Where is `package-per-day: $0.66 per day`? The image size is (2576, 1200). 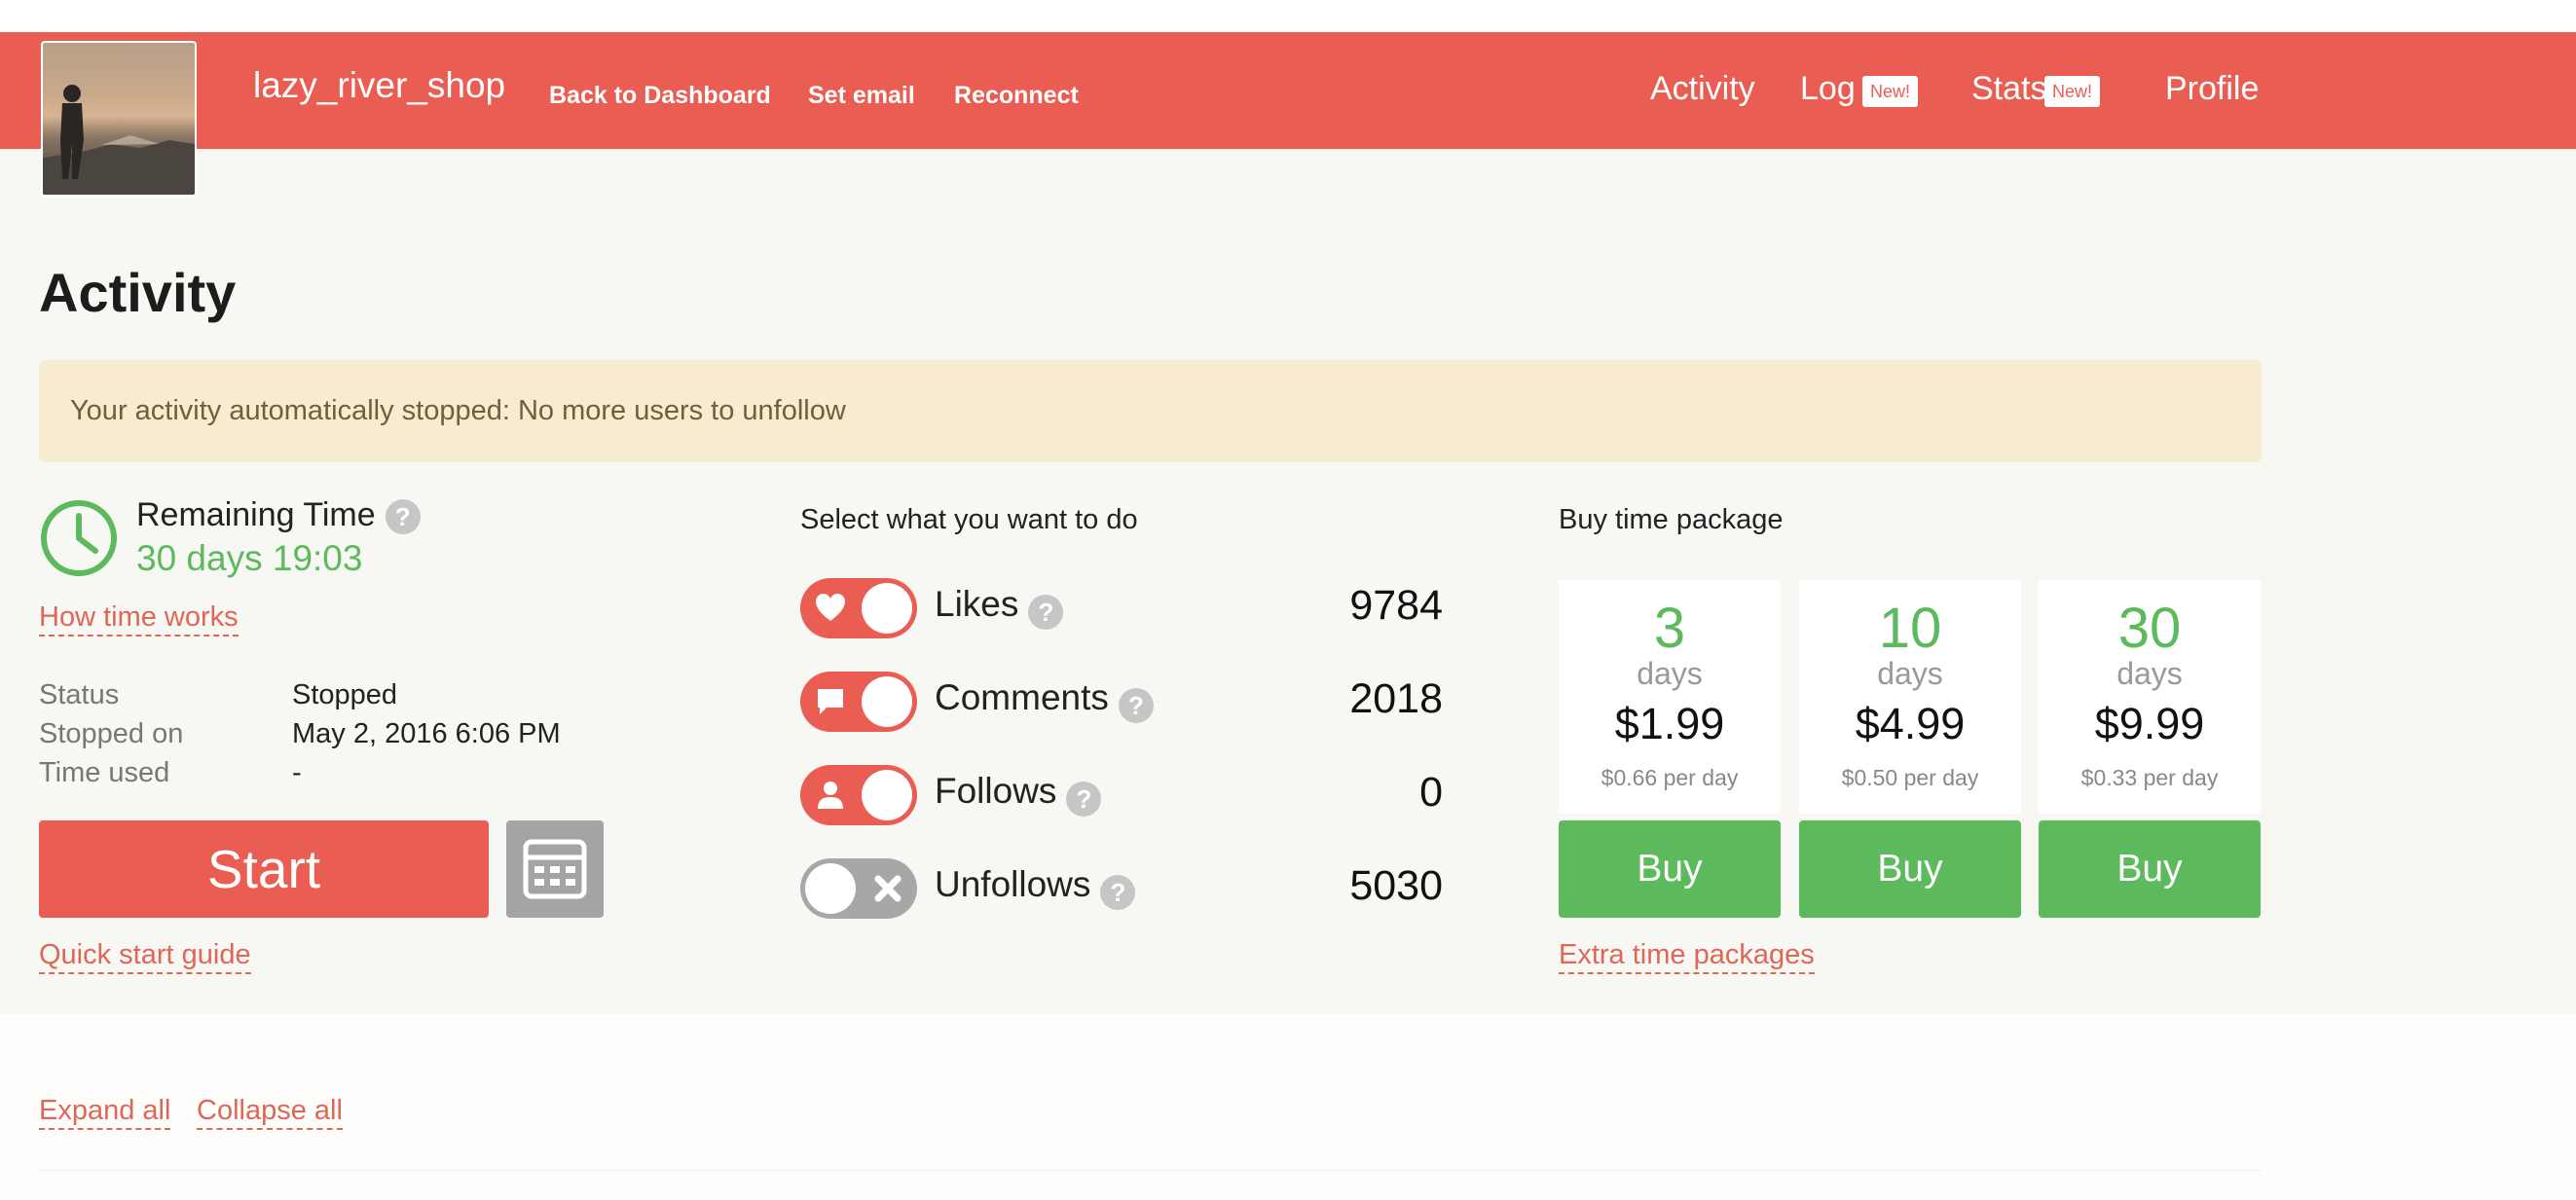 package-per-day: $0.66 per day is located at coordinates (1670, 777).